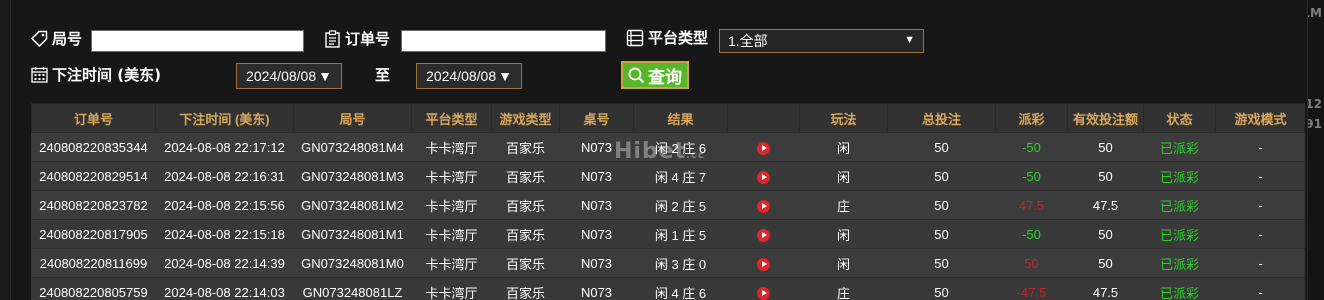  Describe the element at coordinates (680, 147) in the screenshot. I see `cell-result: 闲 2 庄 6` at that location.